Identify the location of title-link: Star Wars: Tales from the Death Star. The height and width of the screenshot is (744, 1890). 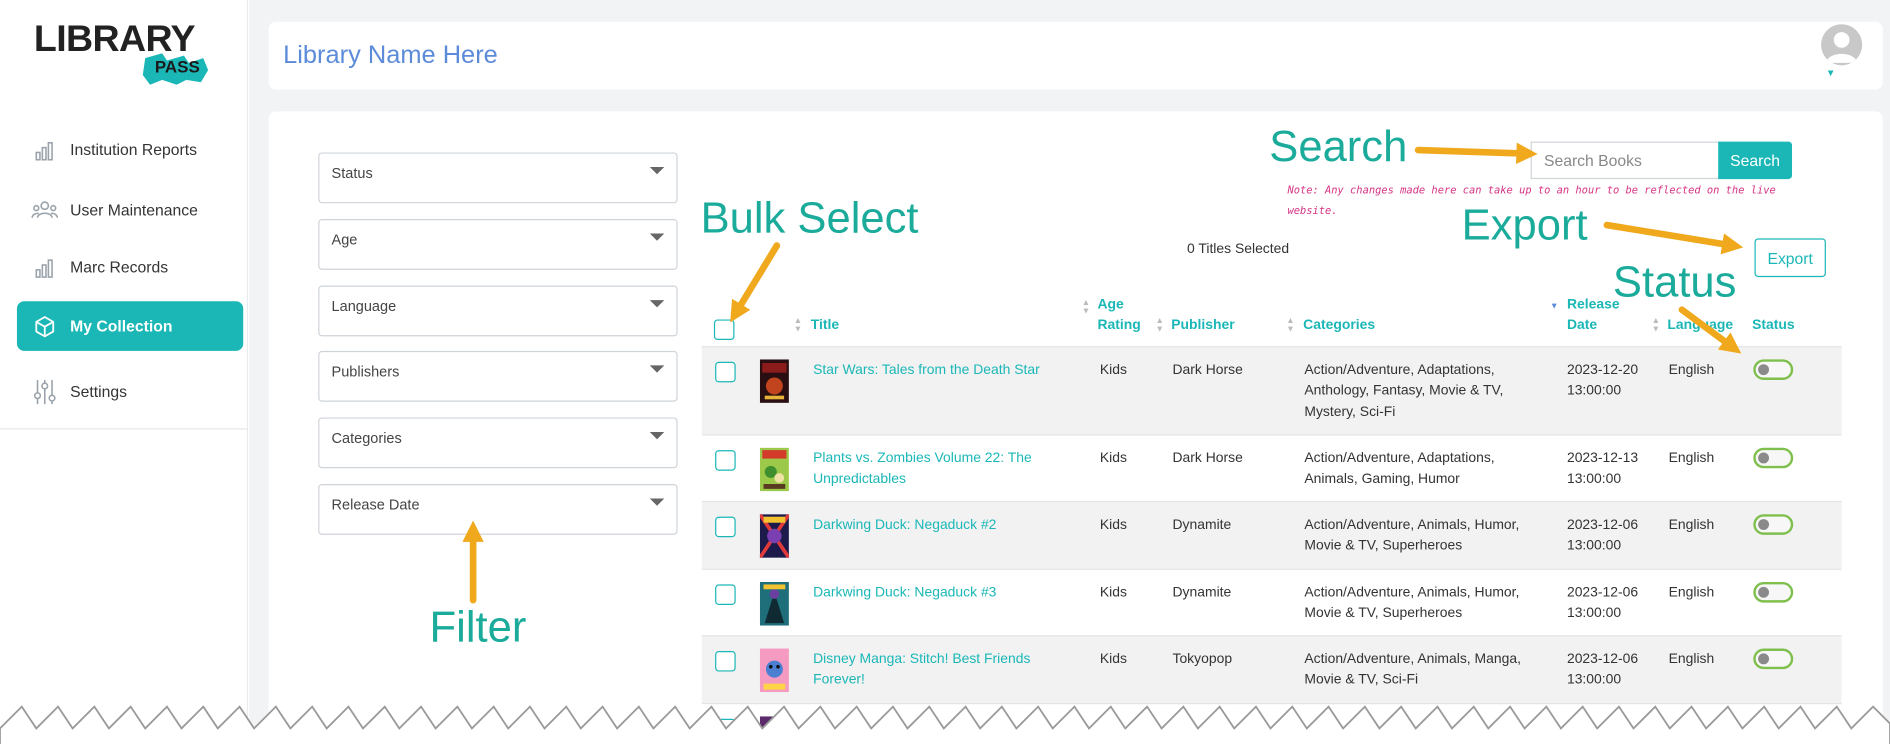
(926, 371).